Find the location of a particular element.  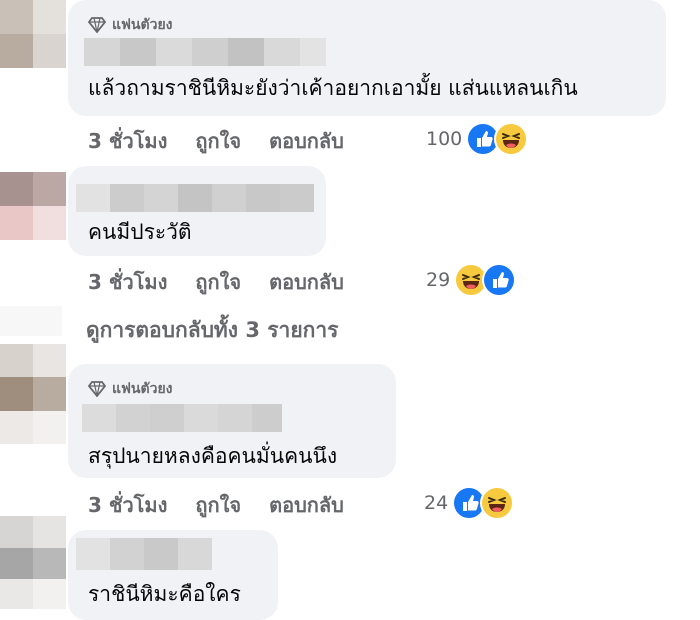

comment-bubble: แฟนตัวยง สรุปนายหลงคือคนมั่นคนนึง is located at coordinates (232, 421).